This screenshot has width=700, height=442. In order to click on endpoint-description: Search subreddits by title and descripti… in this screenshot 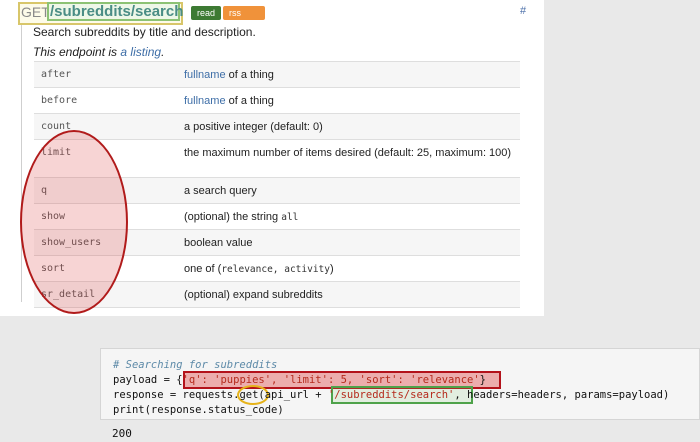, I will do `click(144, 32)`.